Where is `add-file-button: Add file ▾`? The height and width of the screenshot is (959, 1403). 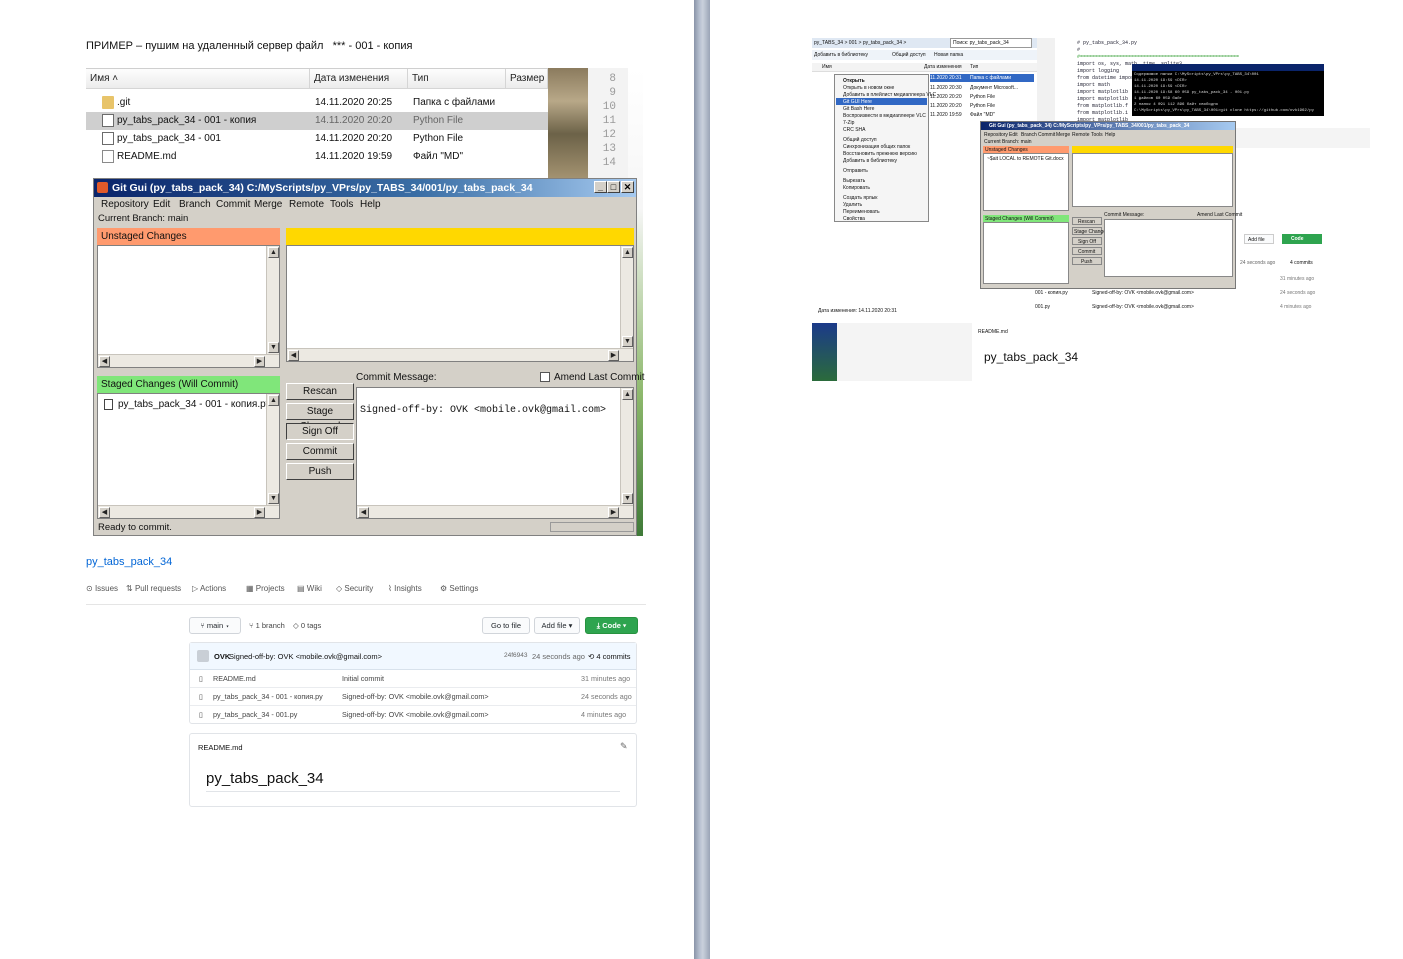
add-file-button: Add file ▾ is located at coordinates (557, 625).